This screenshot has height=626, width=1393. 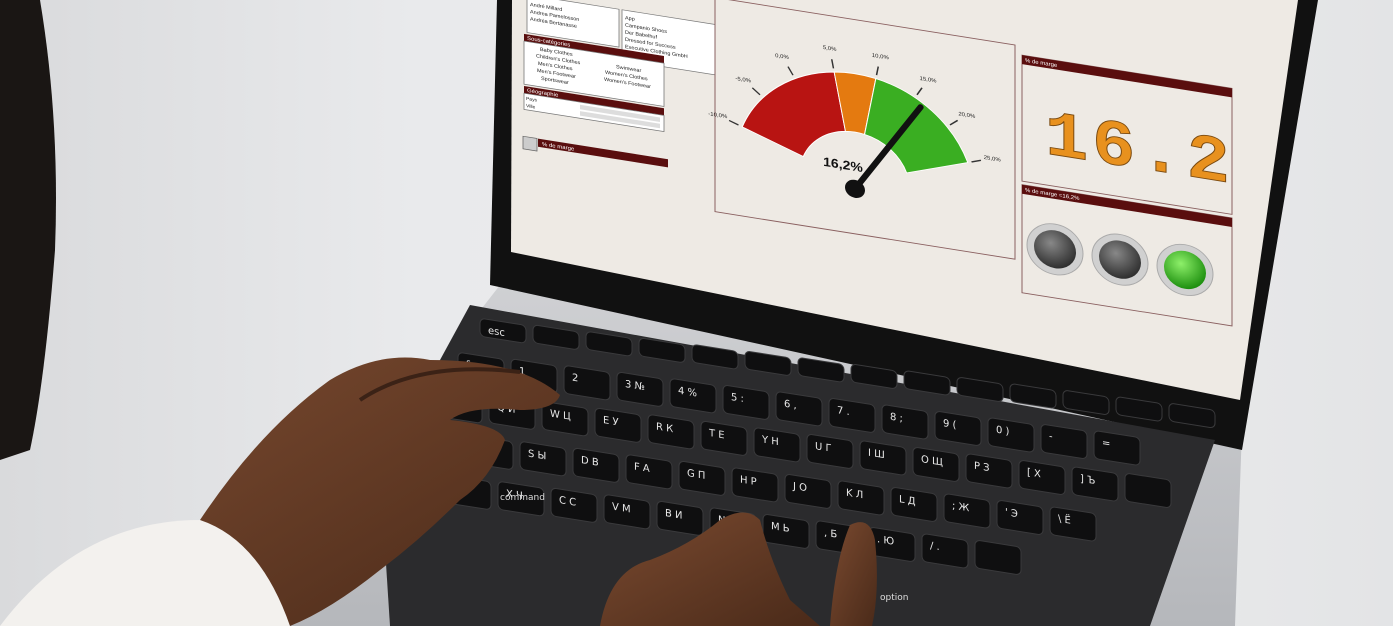 What do you see at coordinates (790, 405) in the screenshot?
I see `key-label: 6 ,` at bounding box center [790, 405].